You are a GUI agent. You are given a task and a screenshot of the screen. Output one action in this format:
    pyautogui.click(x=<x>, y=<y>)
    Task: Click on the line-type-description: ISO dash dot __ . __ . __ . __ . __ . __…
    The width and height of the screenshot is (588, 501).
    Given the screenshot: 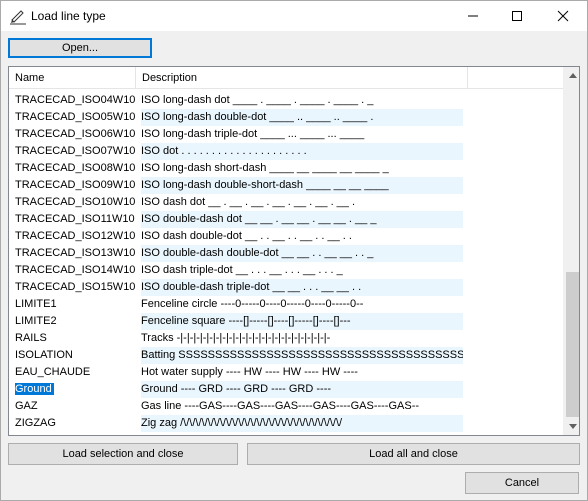 What is the action you would take?
    pyautogui.click(x=248, y=202)
    